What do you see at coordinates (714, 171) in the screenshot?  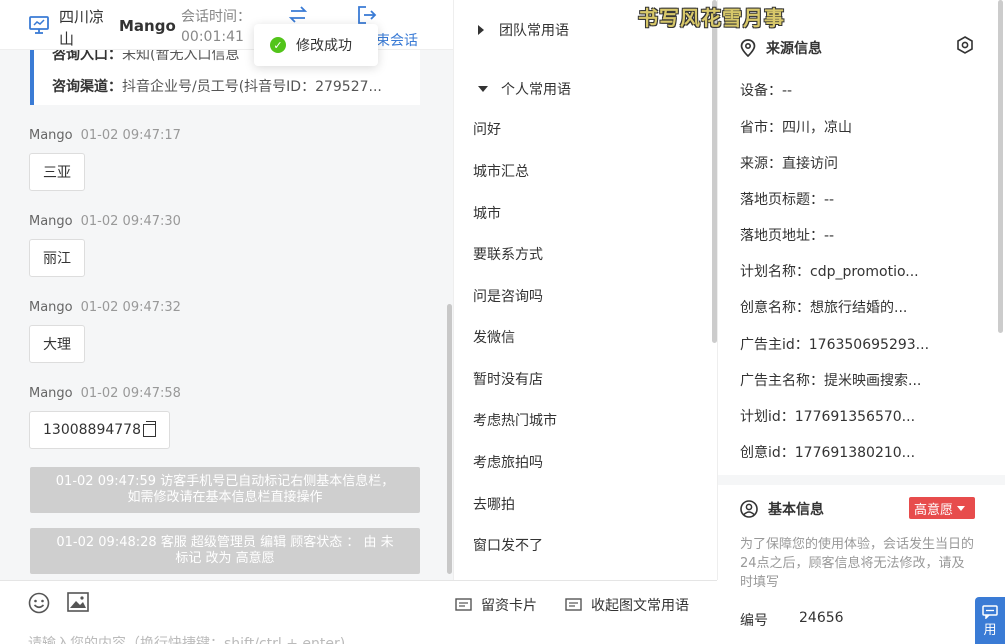 I see `phrases-scrollbar` at bounding box center [714, 171].